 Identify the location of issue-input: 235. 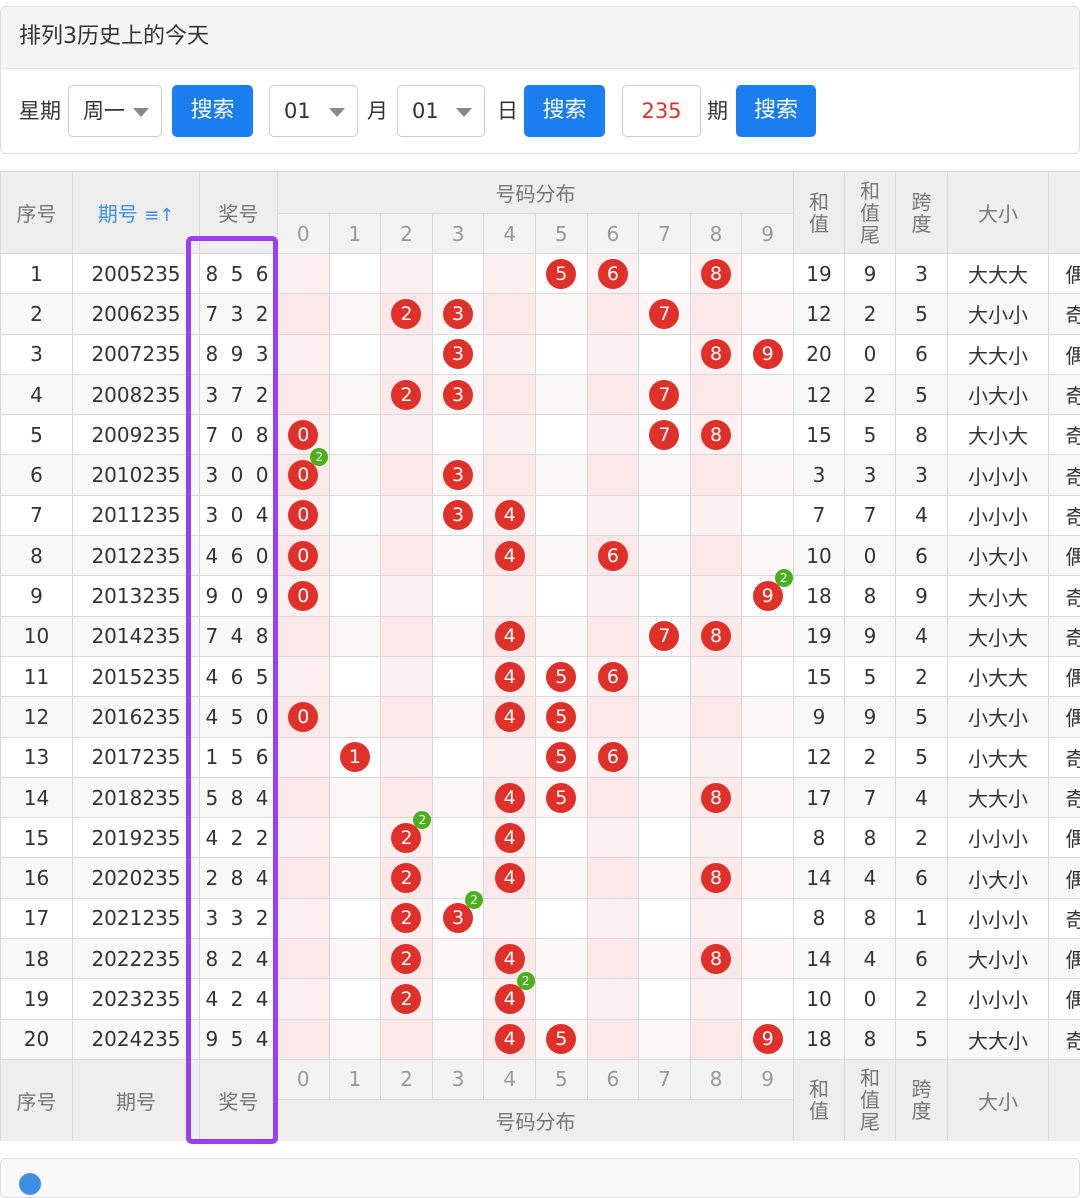
(661, 111).